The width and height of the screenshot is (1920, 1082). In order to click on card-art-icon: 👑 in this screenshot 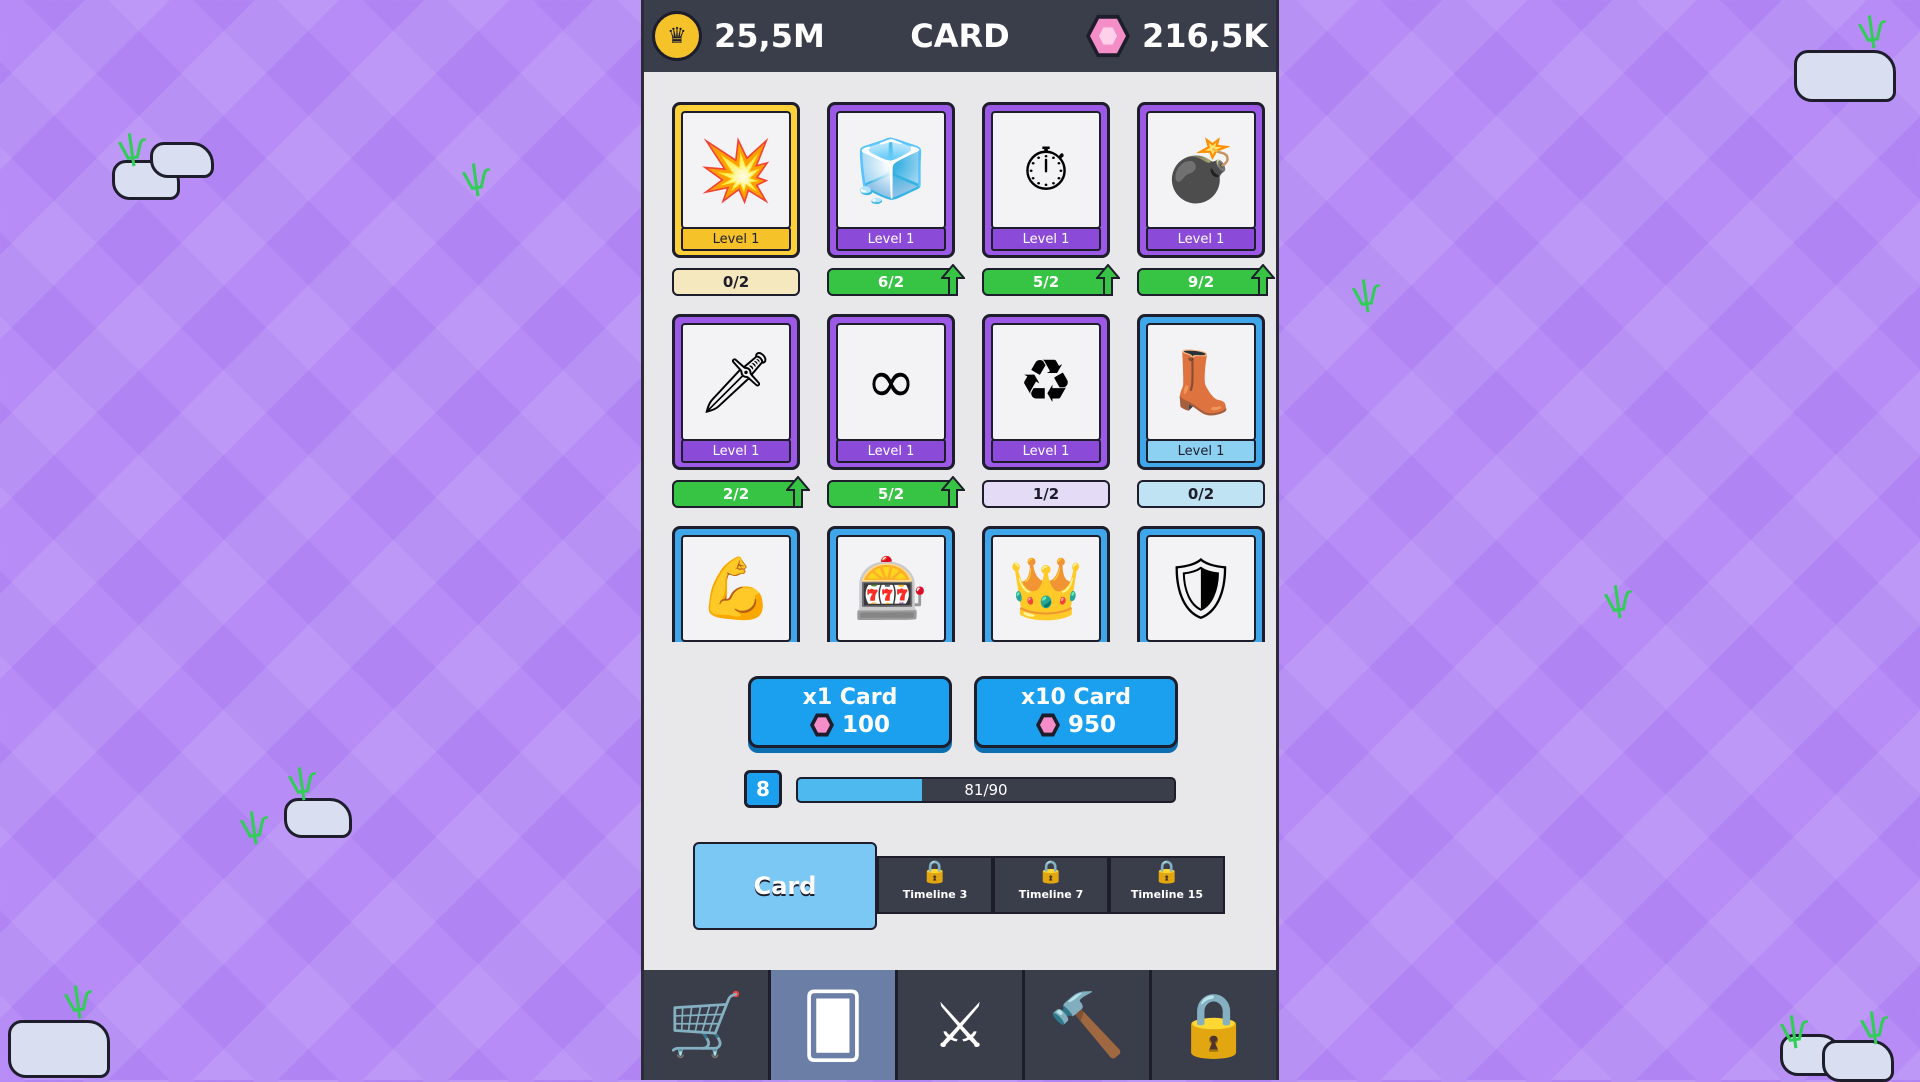, I will do `click(1046, 588)`.